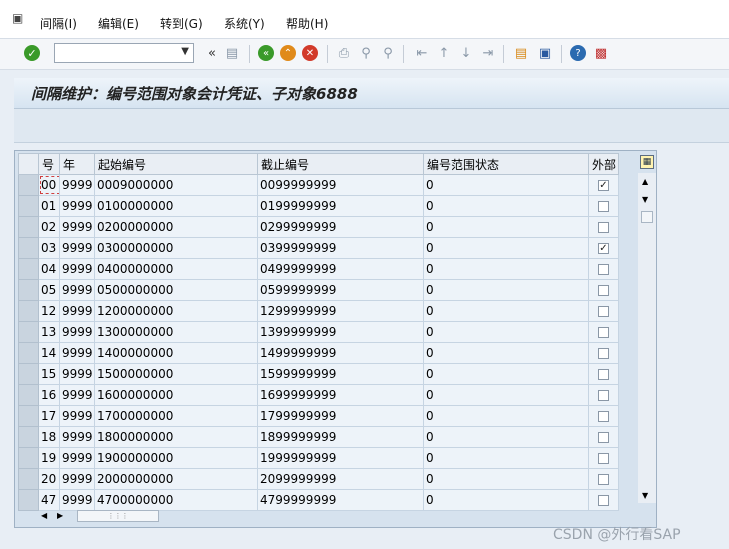  What do you see at coordinates (212, 53) in the screenshot?
I see `collapse-command-icon: «` at bounding box center [212, 53].